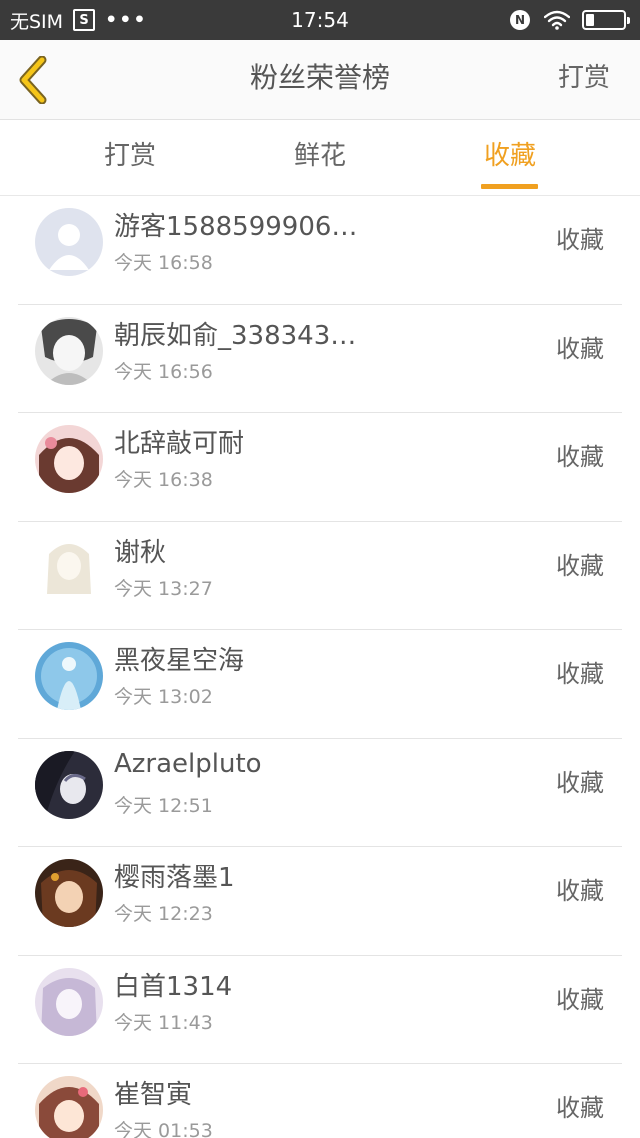 The height and width of the screenshot is (1138, 640). I want to click on battery-icon, so click(606, 20).